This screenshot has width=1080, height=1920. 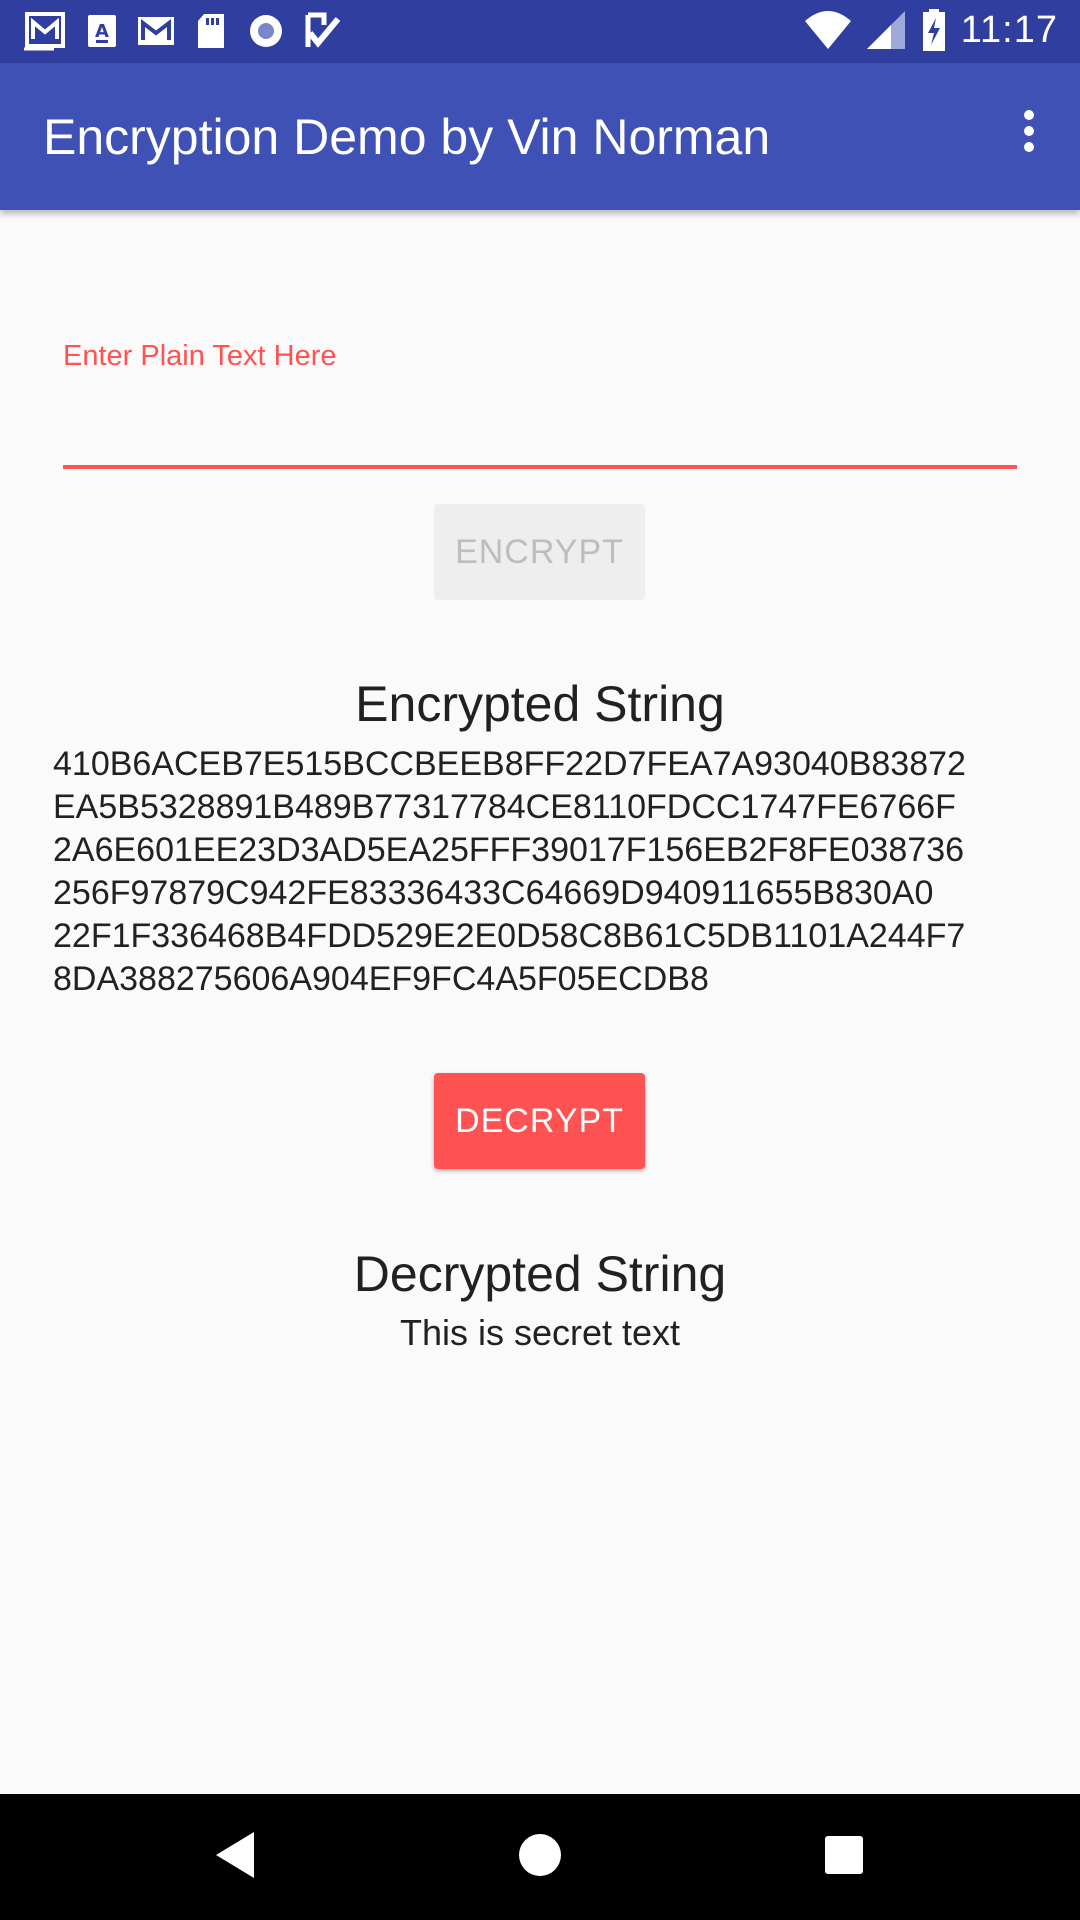 I want to click on cipher-line: 8DA388275606A904EF9FC4A5F05ECDB8, so click(x=381, y=979).